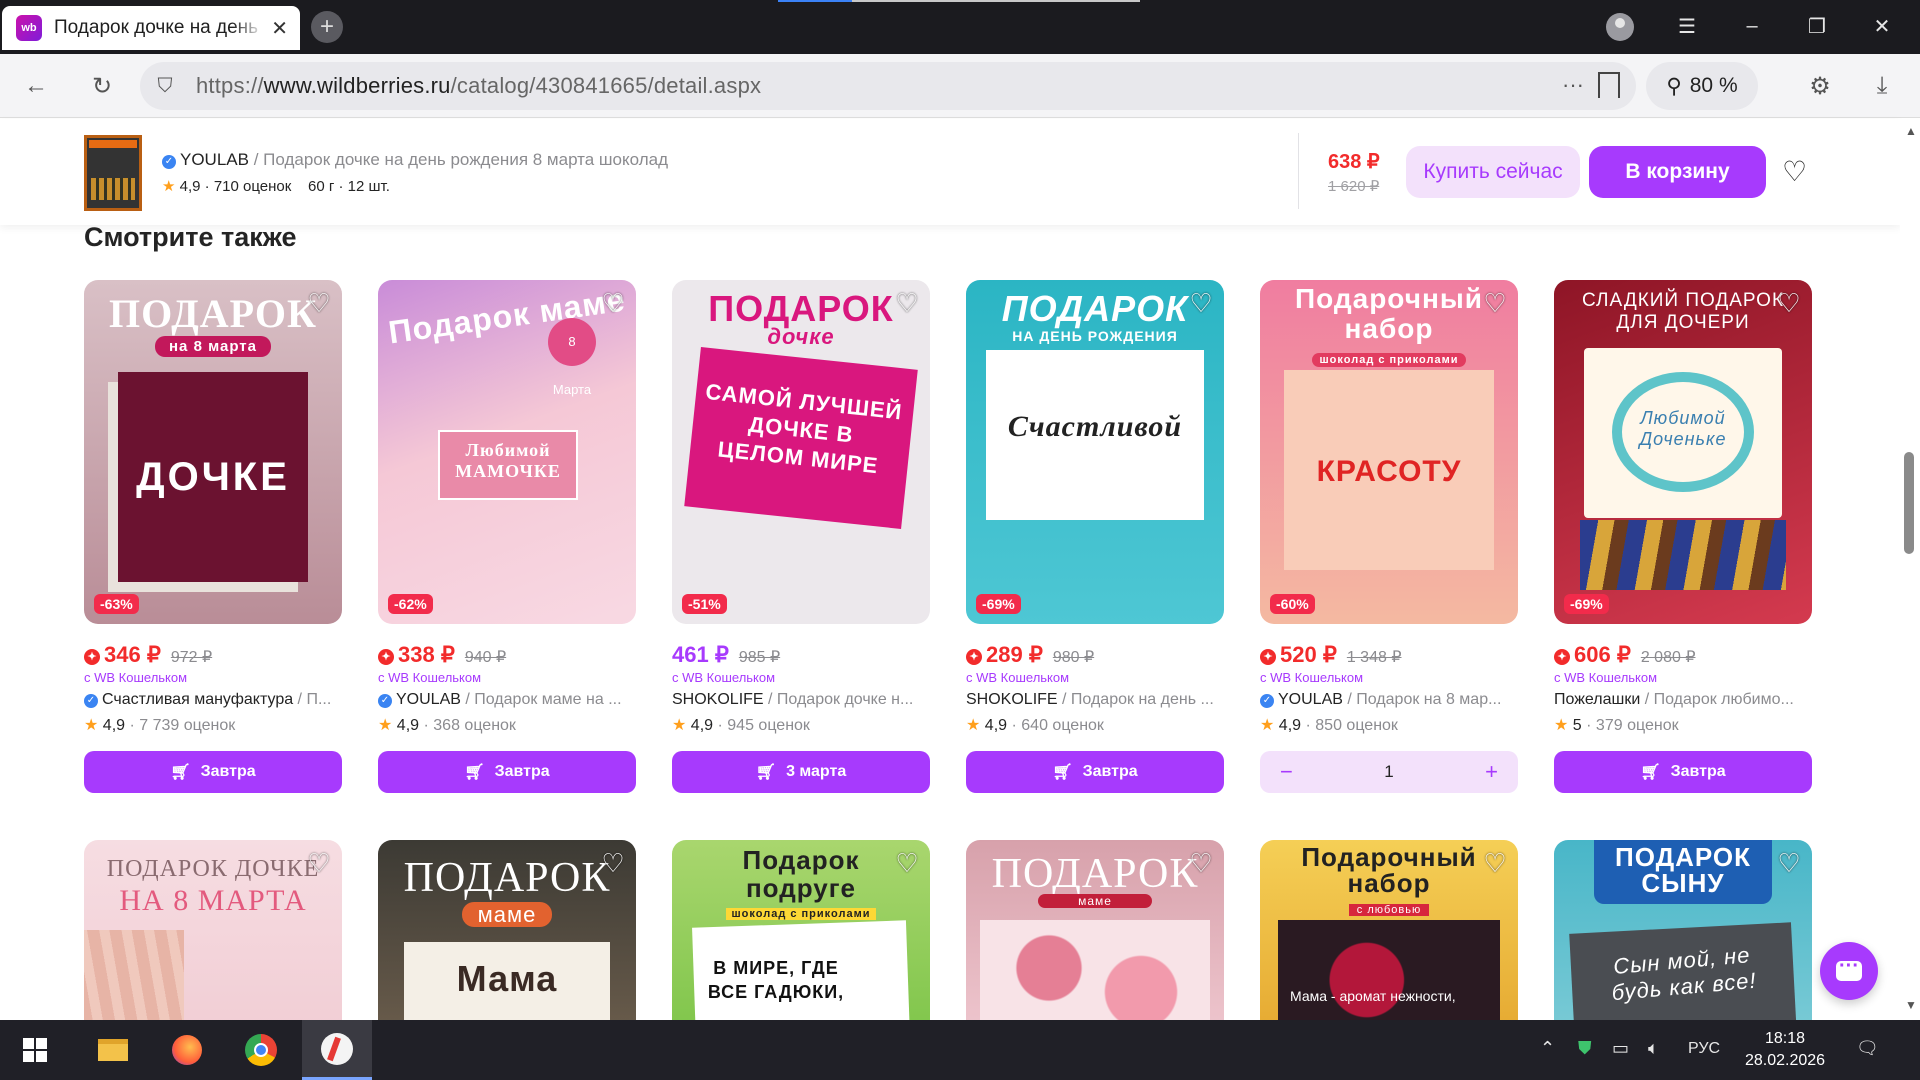 This screenshot has height=1080, width=1920. What do you see at coordinates (410, 604) in the screenshot?
I see `discount-badge: -62%` at bounding box center [410, 604].